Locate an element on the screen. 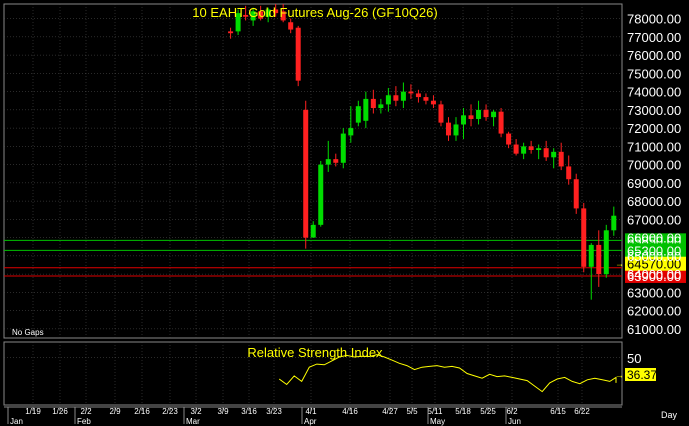  price-tick-label: 63000.00 is located at coordinates (654, 292).